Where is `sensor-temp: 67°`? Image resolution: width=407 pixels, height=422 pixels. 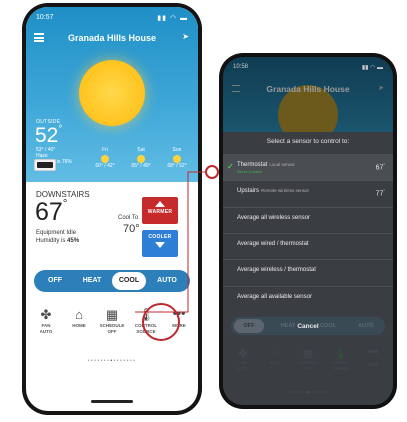 sensor-temp: 67° is located at coordinates (380, 167).